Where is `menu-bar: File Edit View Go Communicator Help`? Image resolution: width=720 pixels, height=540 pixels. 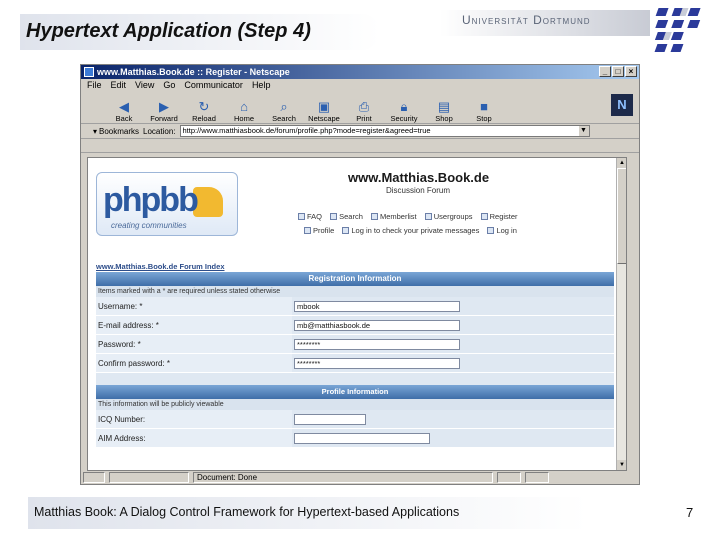 menu-bar: File Edit View Go Communicator Help is located at coordinates (360, 85).